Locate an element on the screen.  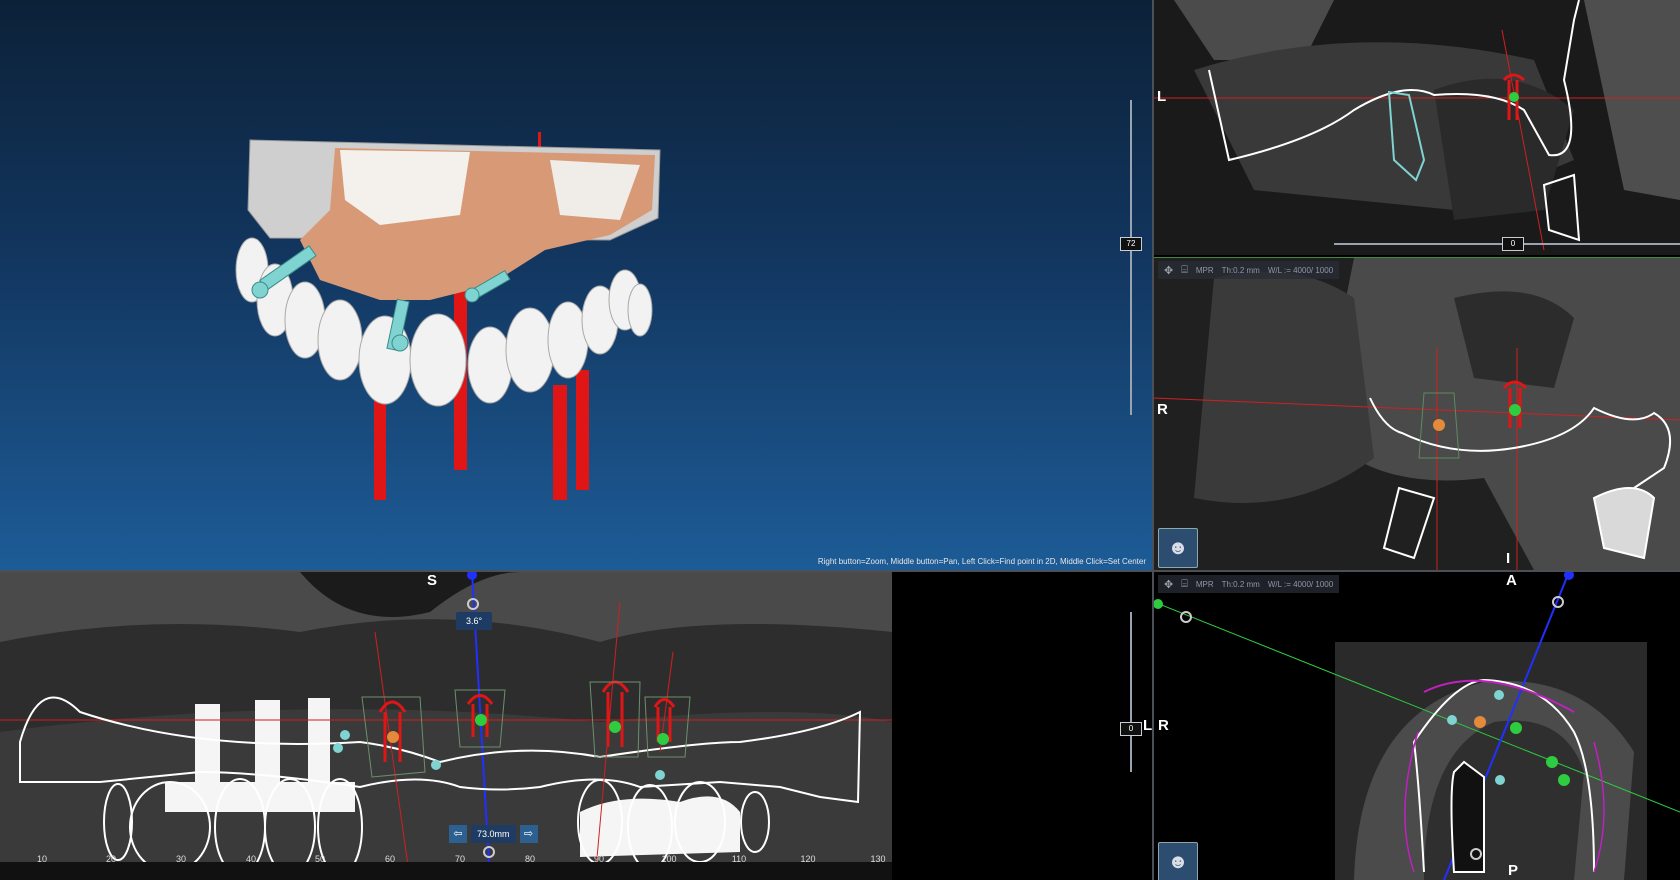
ruler-tick: 50 is located at coordinates (320, 859).